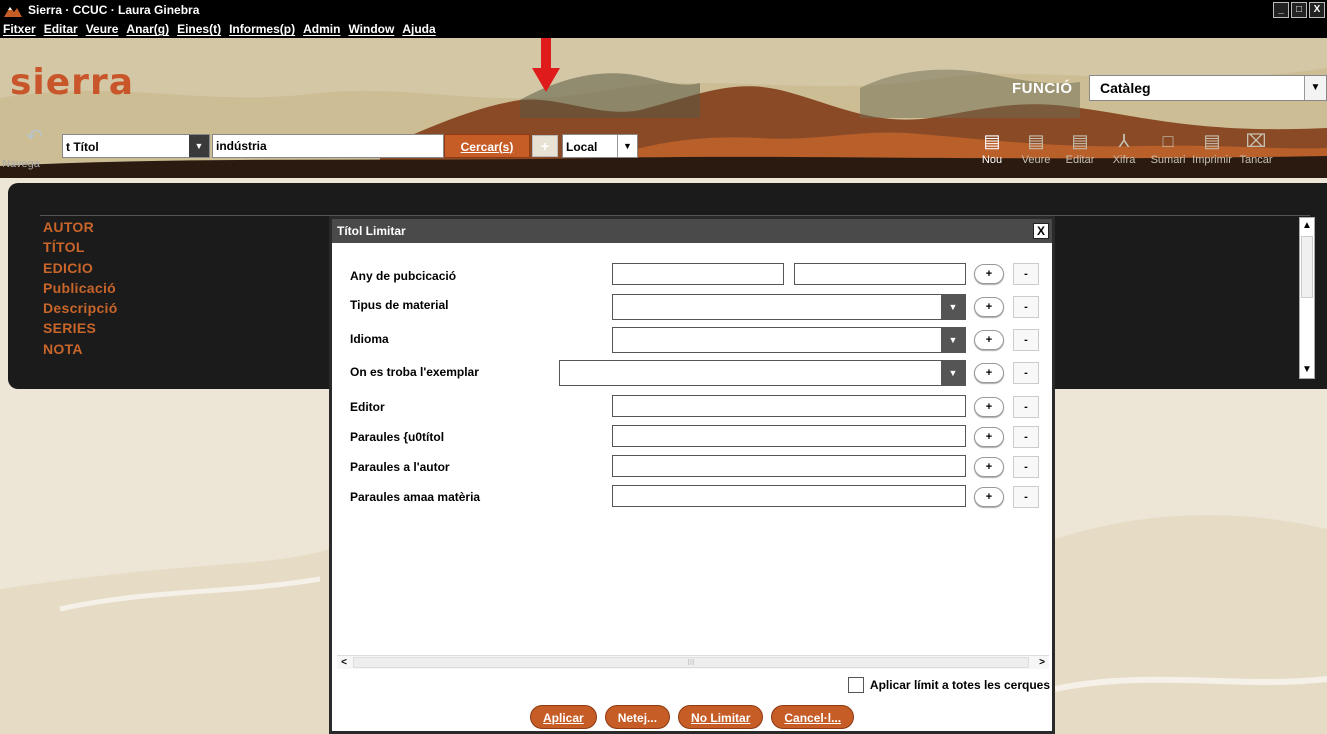  Describe the element at coordinates (34, 136) in the screenshot. I see `back-arrow-icon: ↶` at that location.